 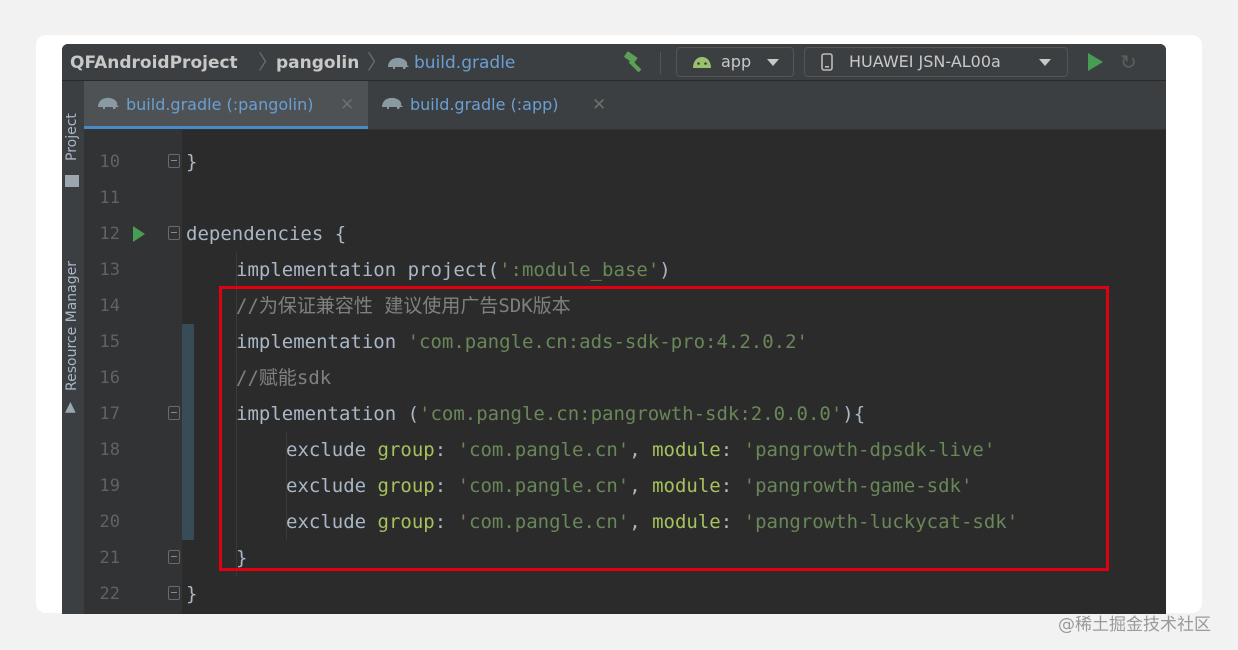 I want to click on run-gutter-icon, so click(x=139, y=234).